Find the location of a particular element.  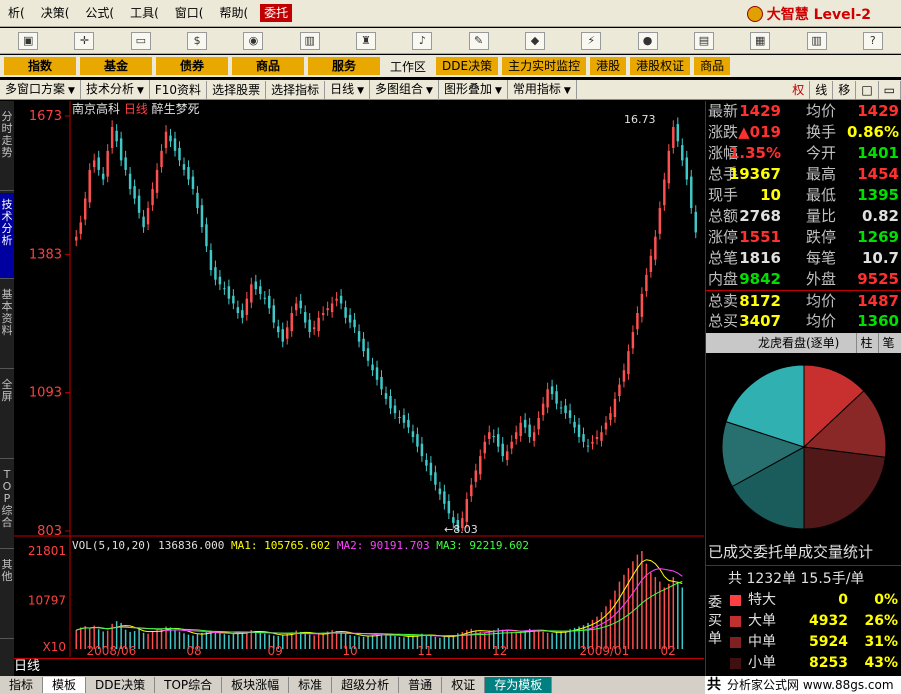

crosshair-icon: ✛ is located at coordinates (84, 40).